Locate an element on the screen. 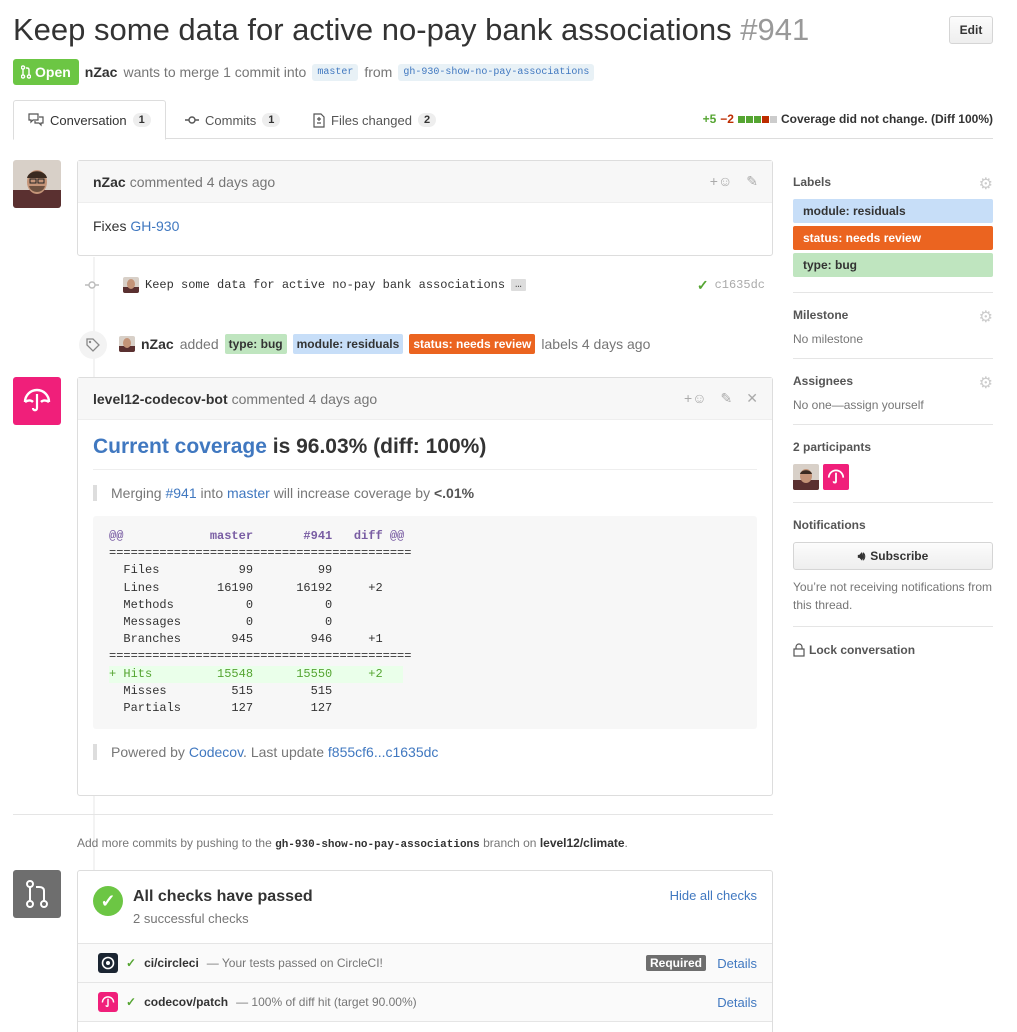 The image size is (1017, 1032). quote-branch-link: master is located at coordinates (248, 493).